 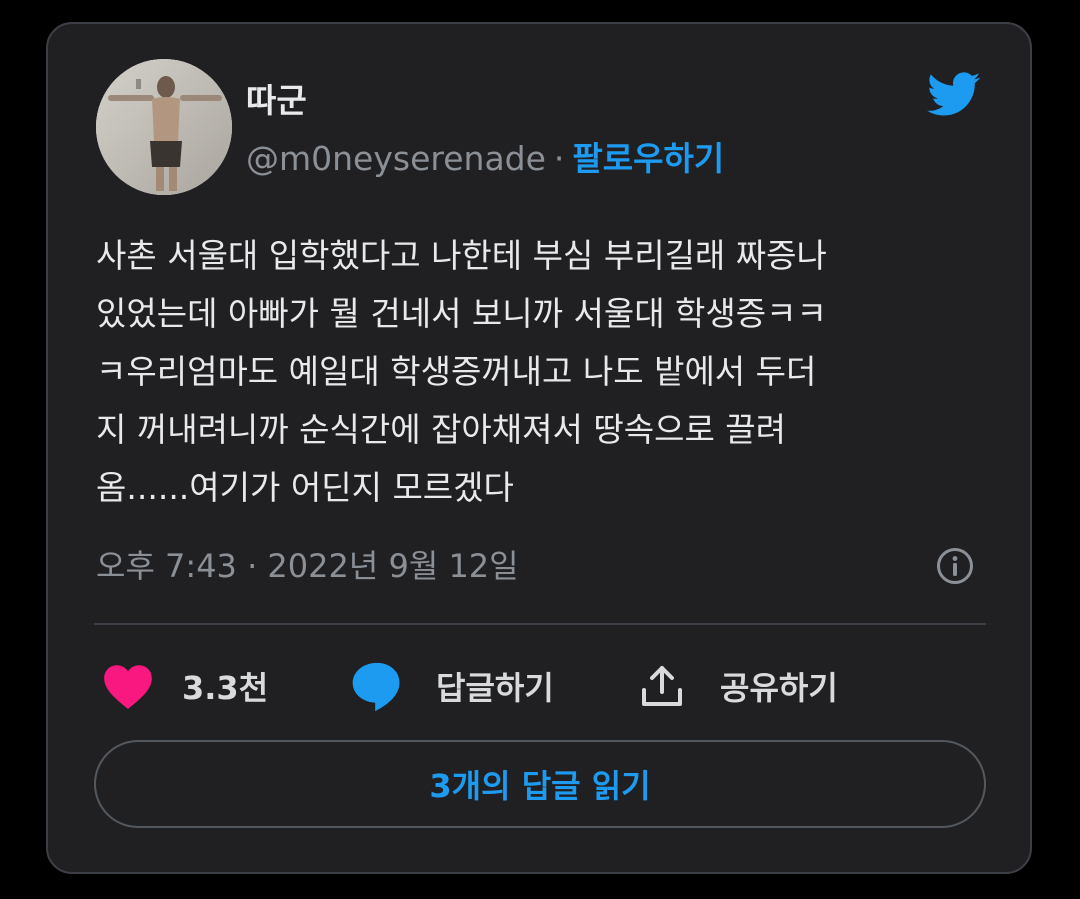 What do you see at coordinates (495, 688) in the screenshot?
I see `reply-label: 답글하기` at bounding box center [495, 688].